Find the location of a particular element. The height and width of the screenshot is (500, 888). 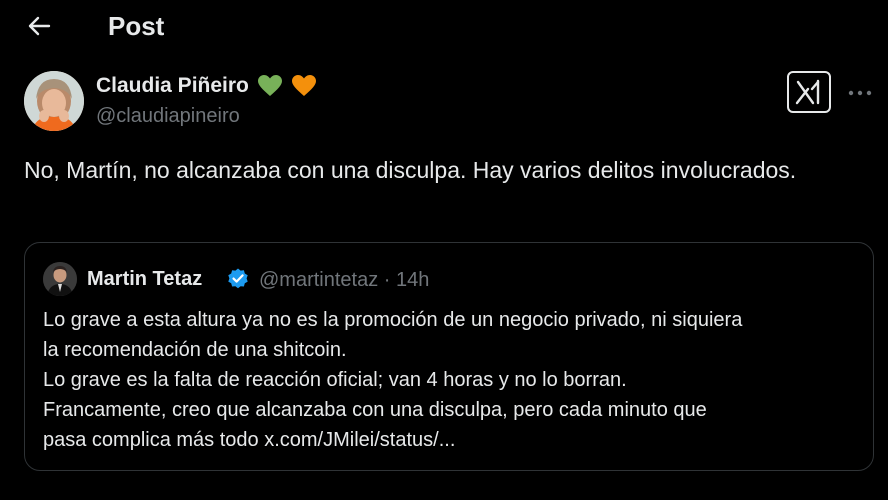

author-name-row: Claudia Piñeiro is located at coordinates (206, 86).